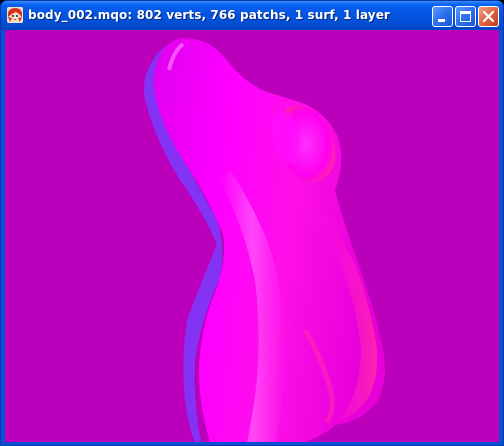 The height and width of the screenshot is (446, 504). What do you see at coordinates (442, 16) in the screenshot?
I see `minimize-button` at bounding box center [442, 16].